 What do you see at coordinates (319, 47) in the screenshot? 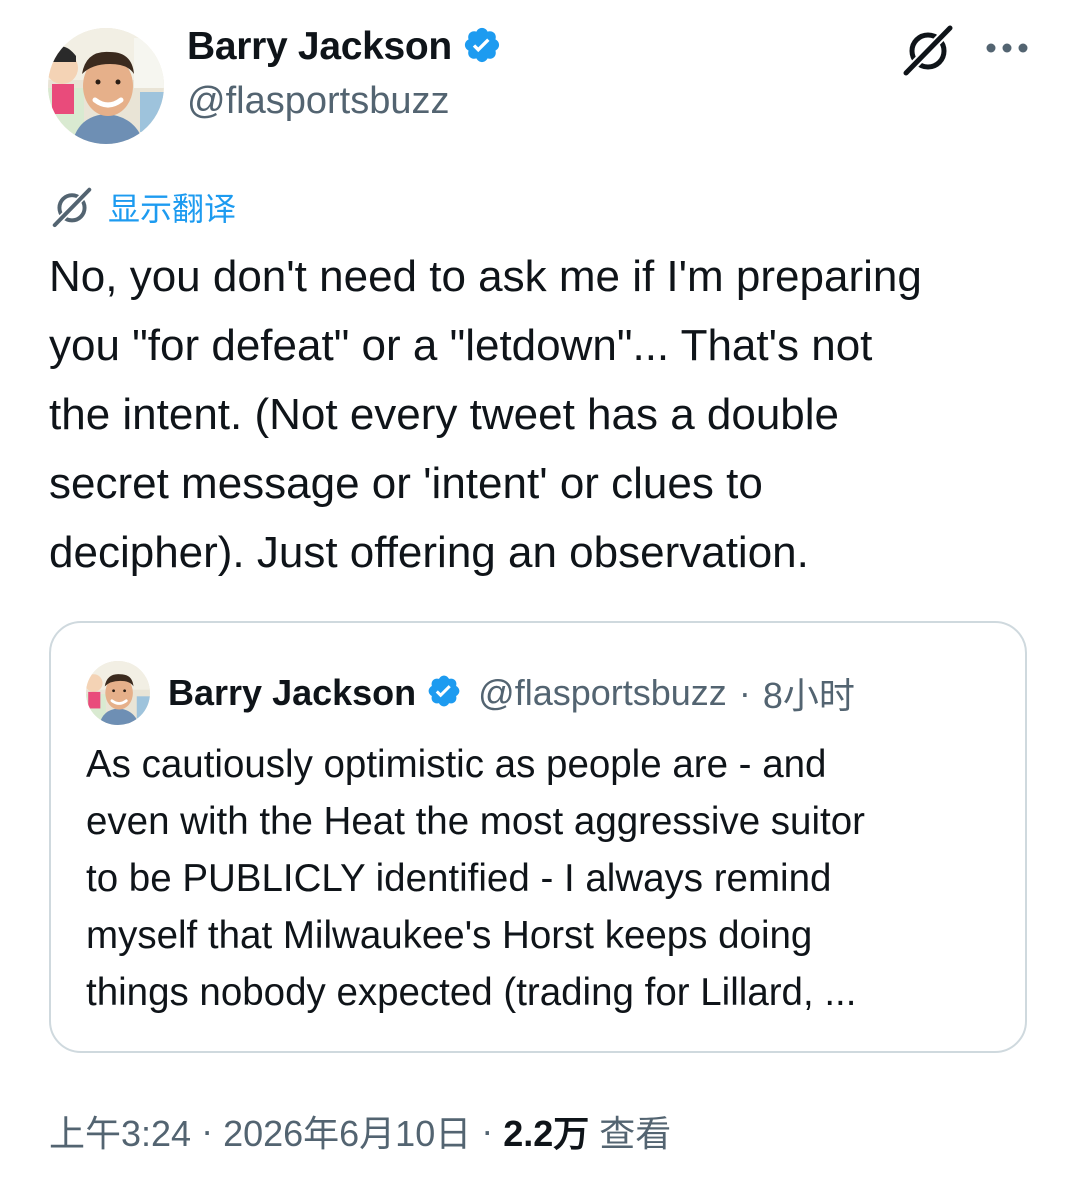
I see `author-display-name: Barry Jackson` at bounding box center [319, 47].